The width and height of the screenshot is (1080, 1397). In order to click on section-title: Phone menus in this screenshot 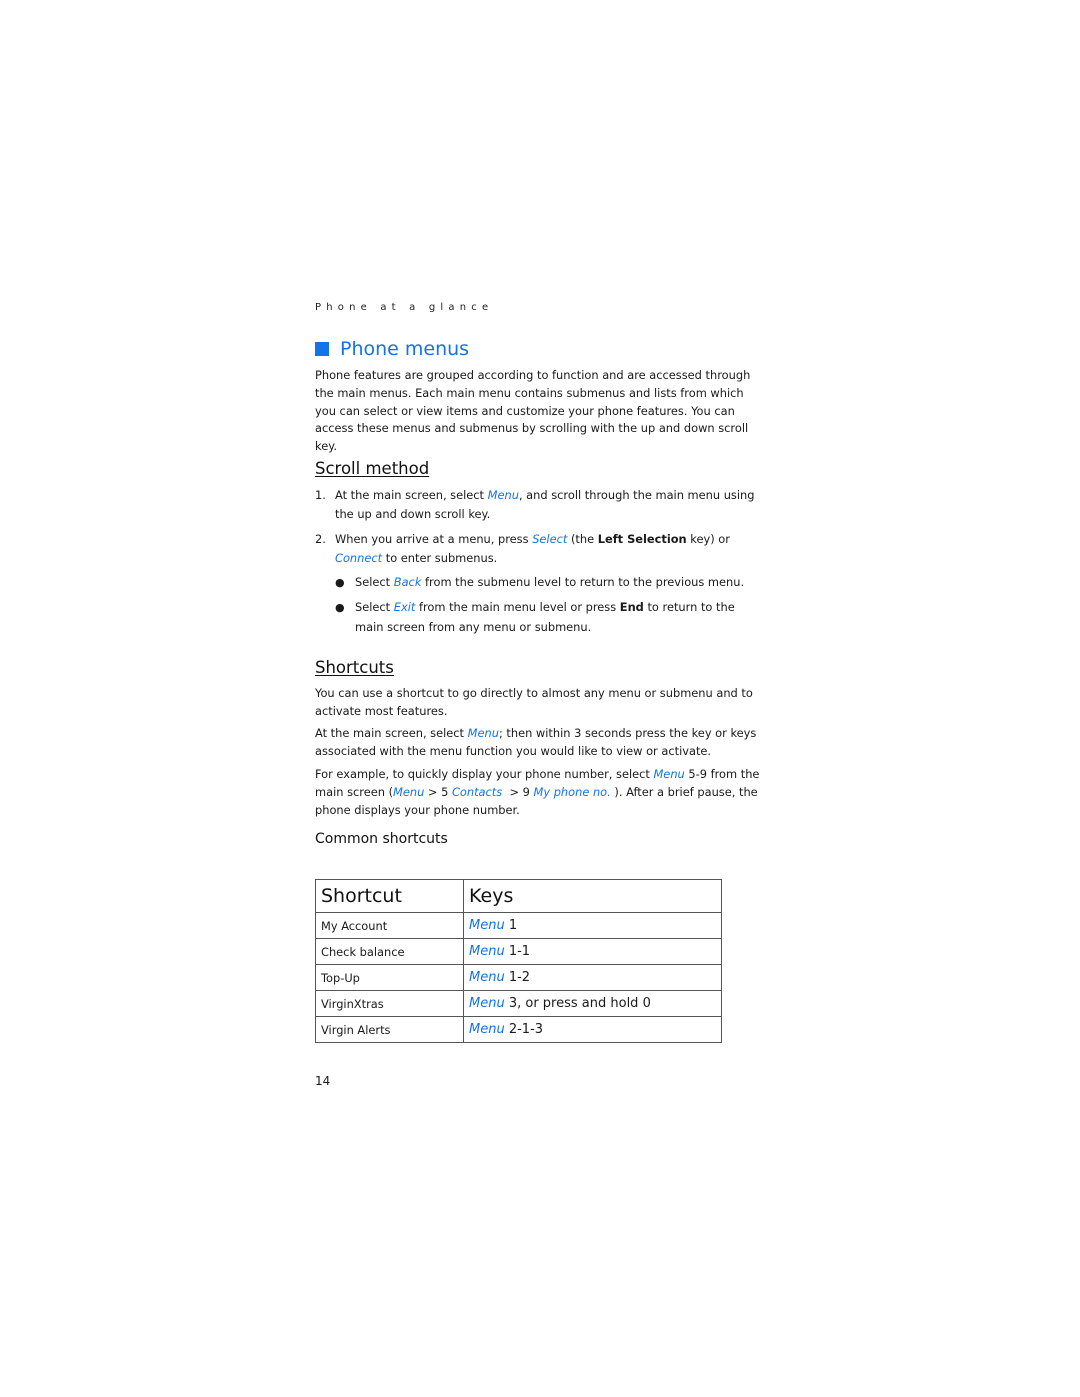, I will do `click(405, 349)`.